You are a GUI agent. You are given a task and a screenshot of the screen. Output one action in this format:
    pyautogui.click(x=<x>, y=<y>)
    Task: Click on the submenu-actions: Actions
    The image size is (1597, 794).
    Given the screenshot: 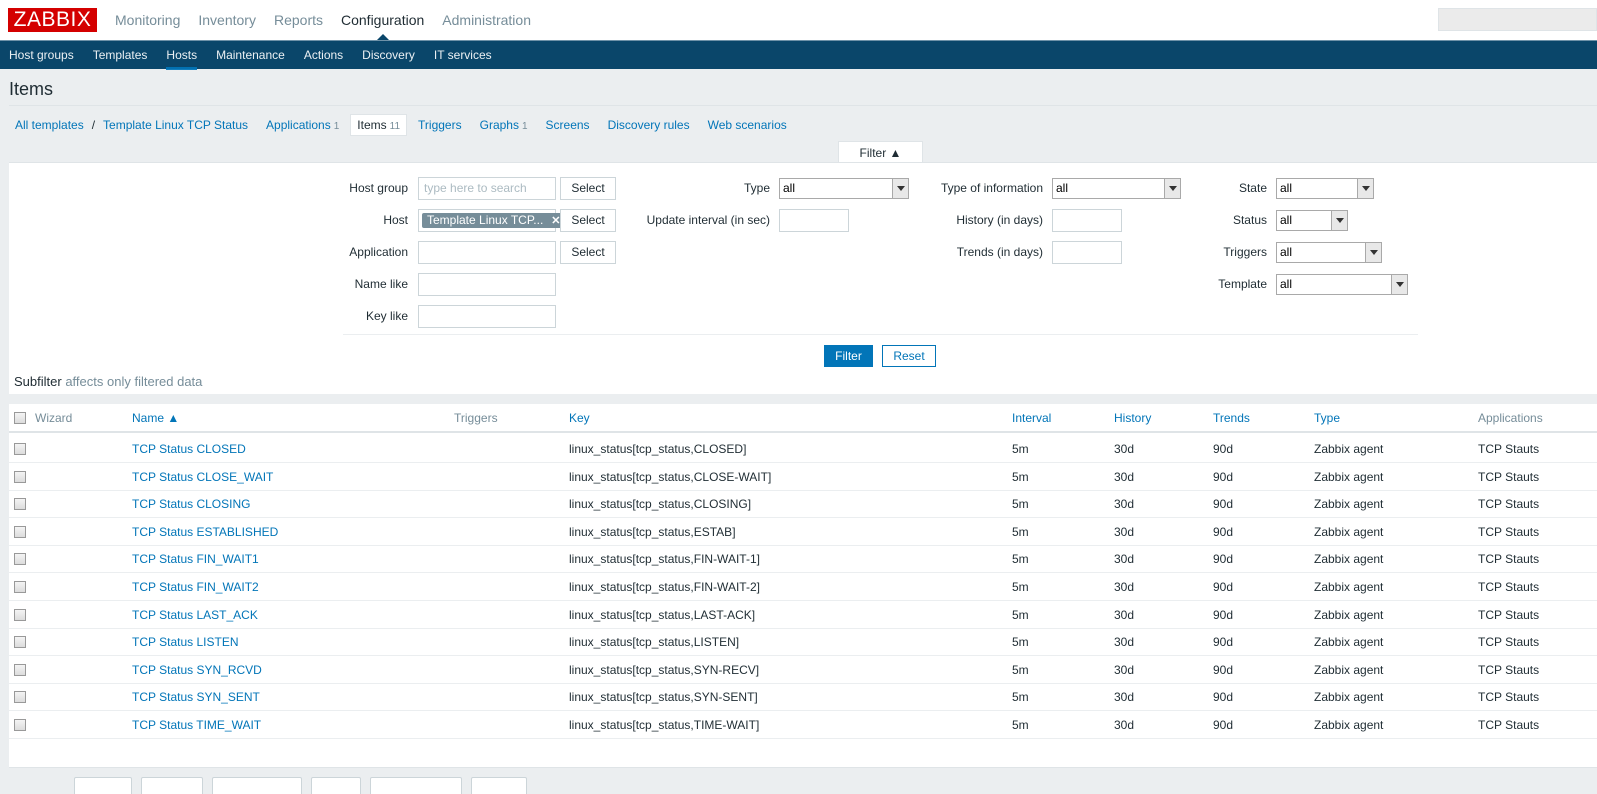 What is the action you would take?
    pyautogui.click(x=323, y=55)
    